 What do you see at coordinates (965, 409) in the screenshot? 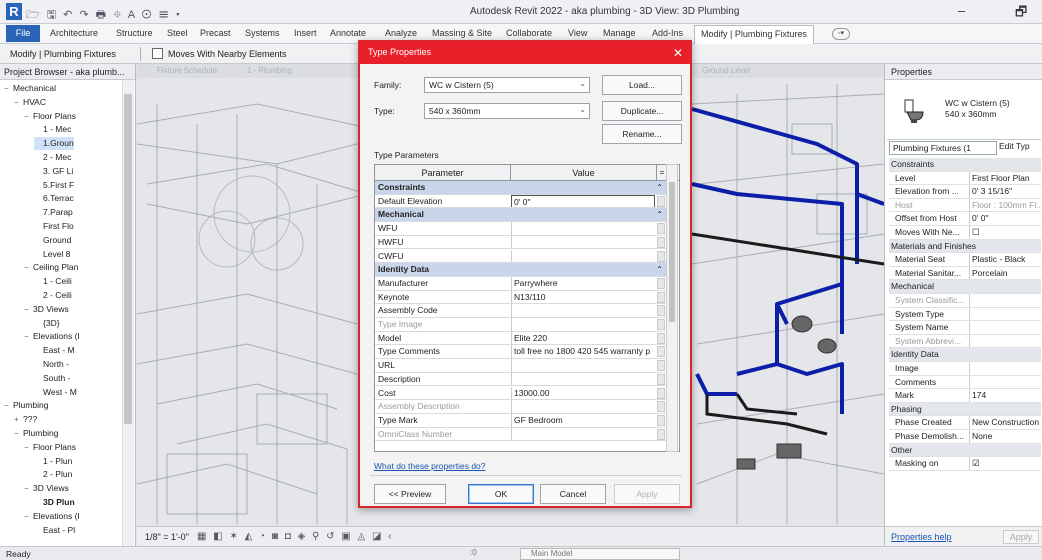
I see `property-group-header: Phasing` at bounding box center [965, 409].